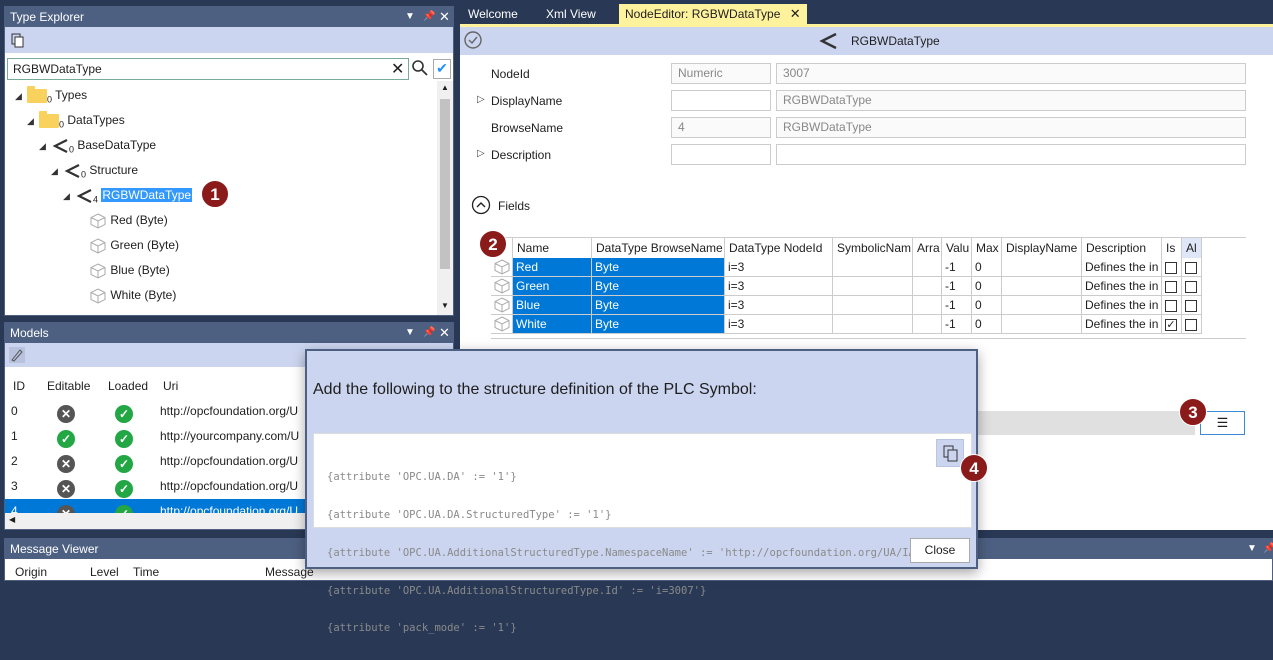  I want to click on nodeid-value-field: 3007, so click(1011, 73).